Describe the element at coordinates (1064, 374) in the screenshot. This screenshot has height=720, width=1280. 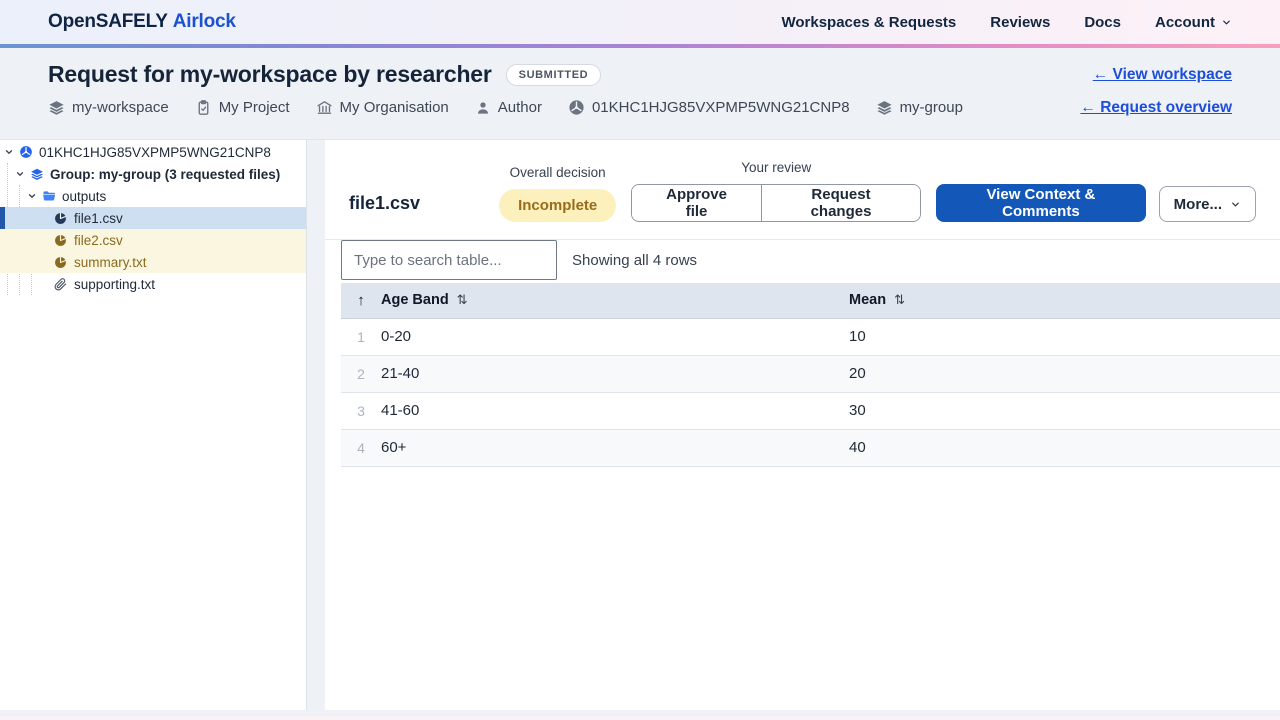
I see `cell-mean: 20` at that location.